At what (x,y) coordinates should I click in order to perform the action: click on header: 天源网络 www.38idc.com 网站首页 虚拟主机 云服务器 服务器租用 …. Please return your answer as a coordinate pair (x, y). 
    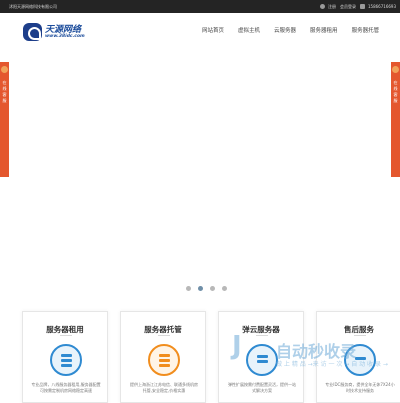
    Looking at the image, I should click on (200, 31).